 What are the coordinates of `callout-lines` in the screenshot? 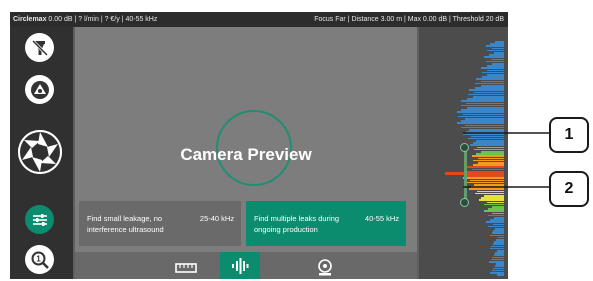 It's located at (506, 160).